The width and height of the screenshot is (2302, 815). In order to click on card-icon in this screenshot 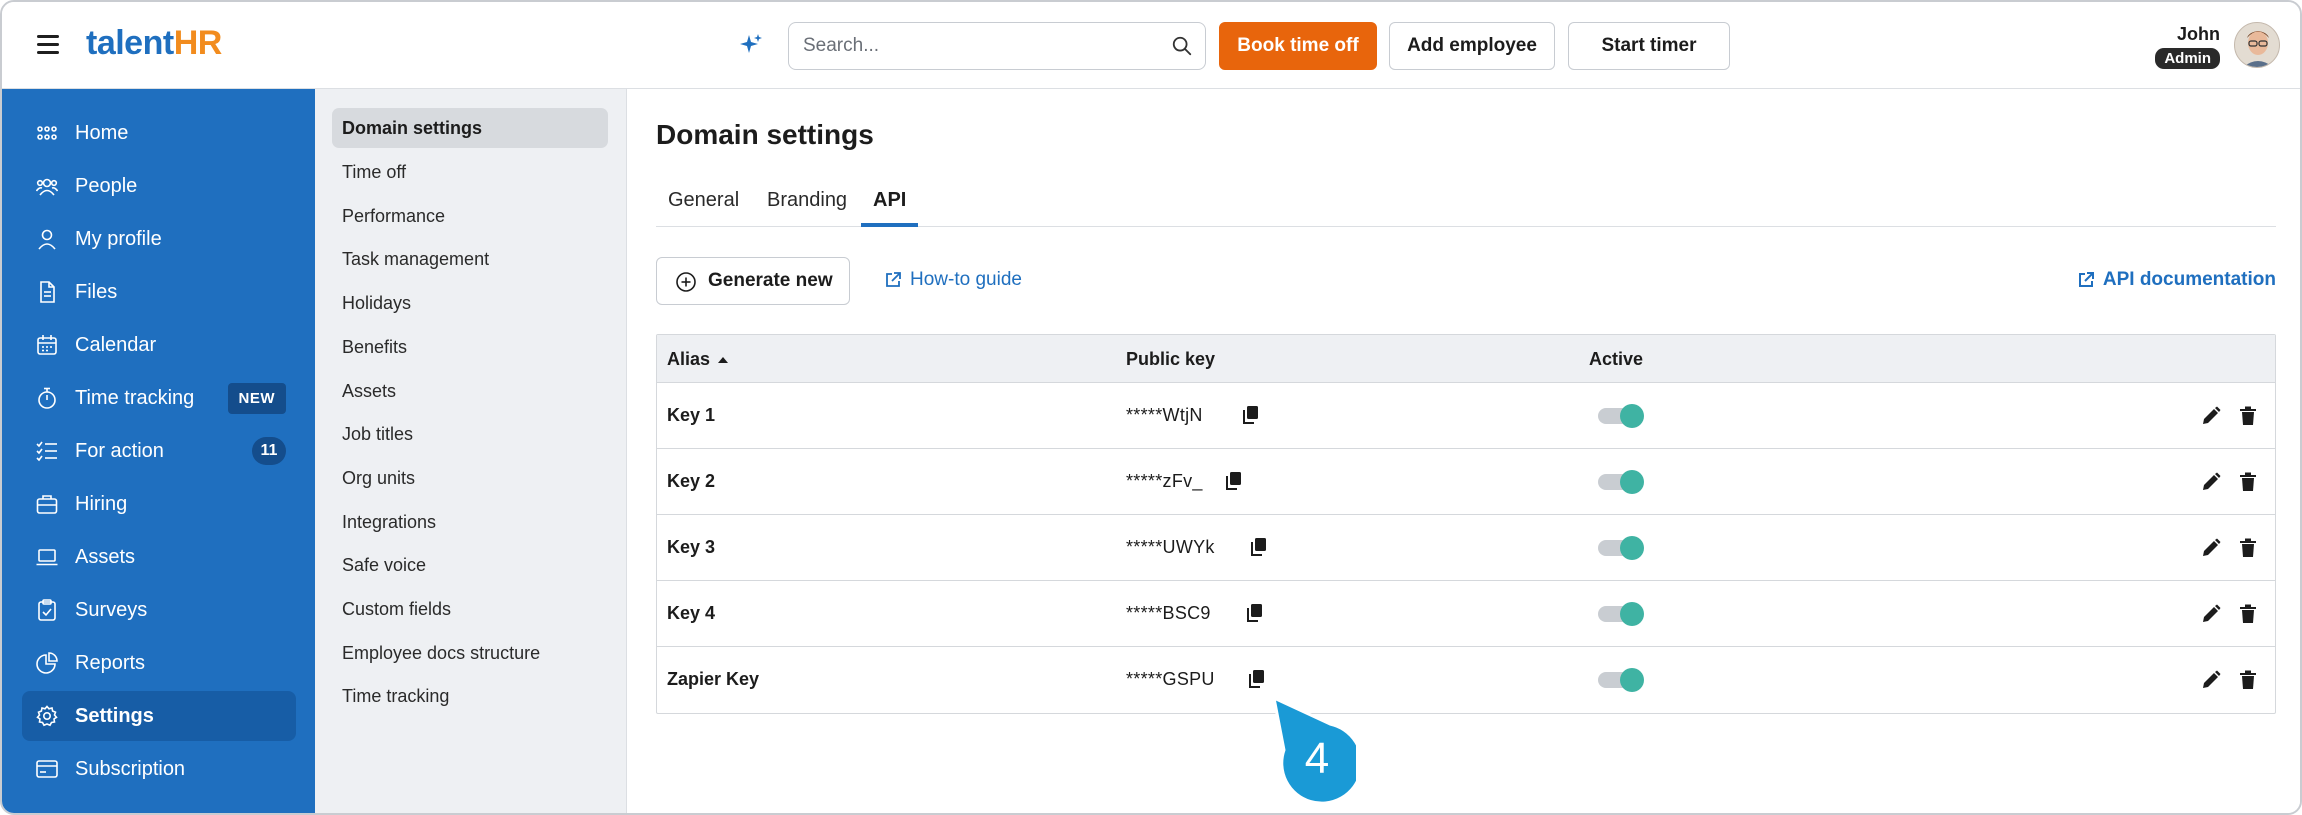, I will do `click(47, 769)`.